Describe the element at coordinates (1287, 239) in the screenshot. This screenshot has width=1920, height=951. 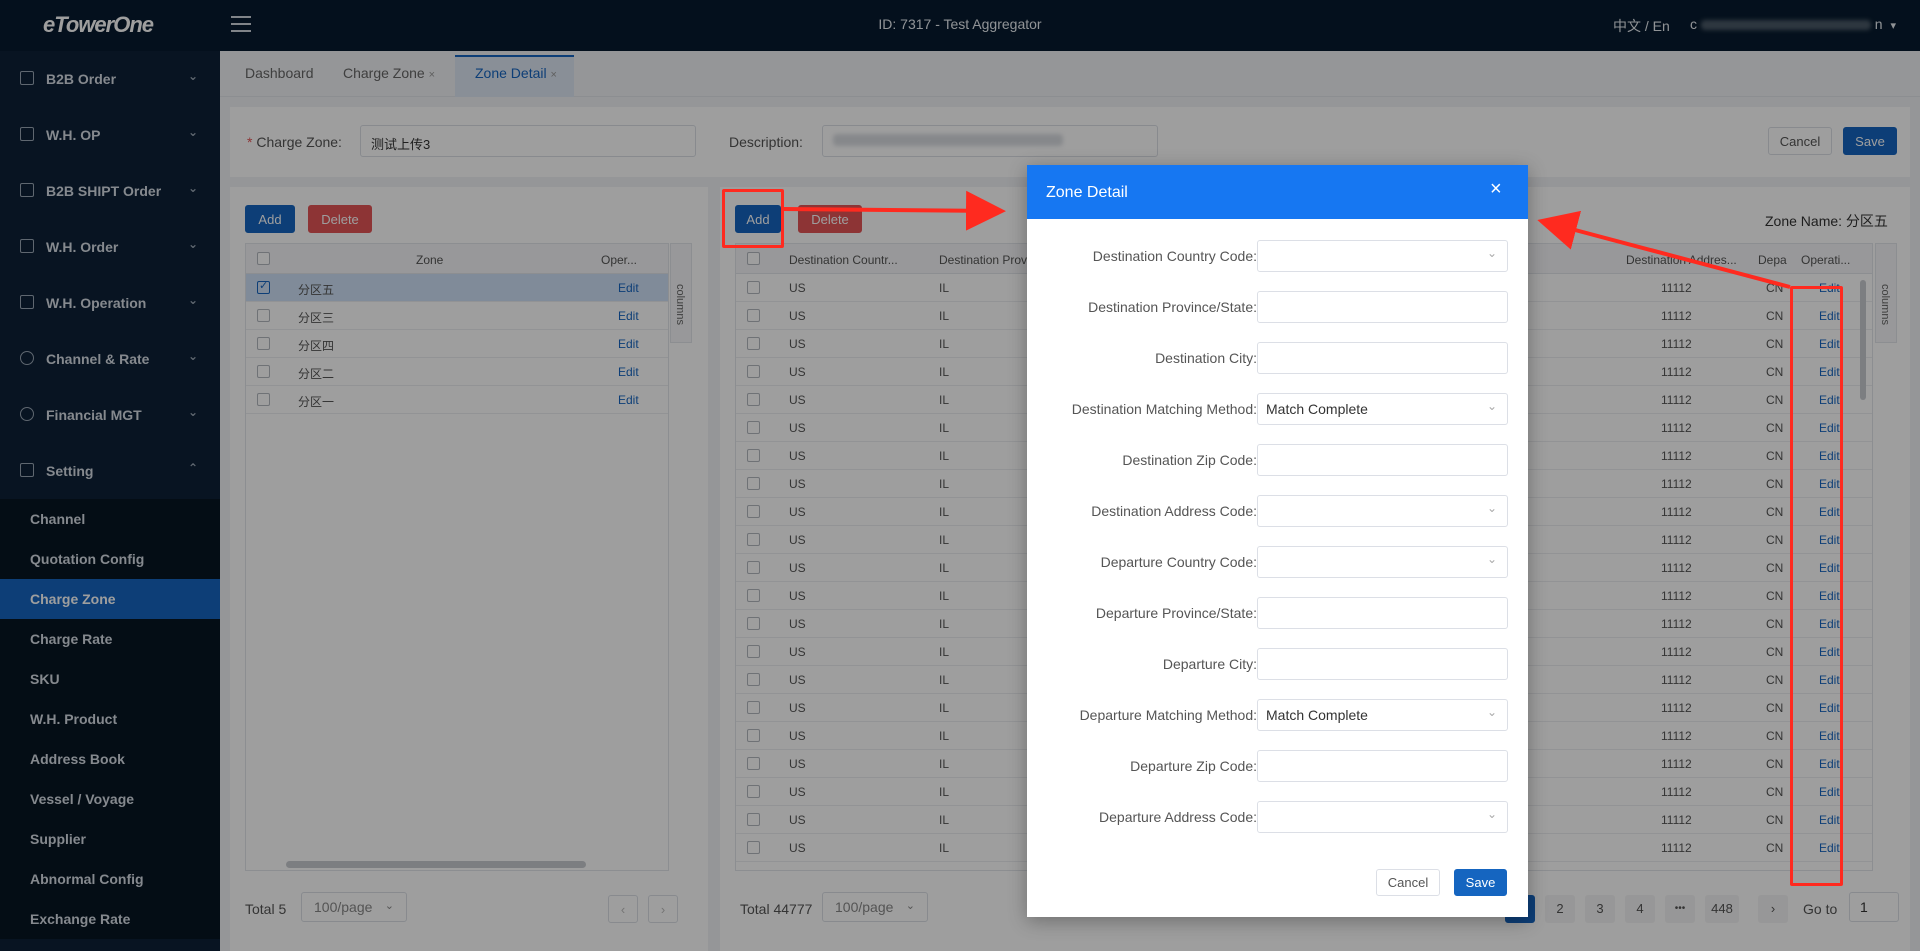
I see `annotation-arrows` at that location.